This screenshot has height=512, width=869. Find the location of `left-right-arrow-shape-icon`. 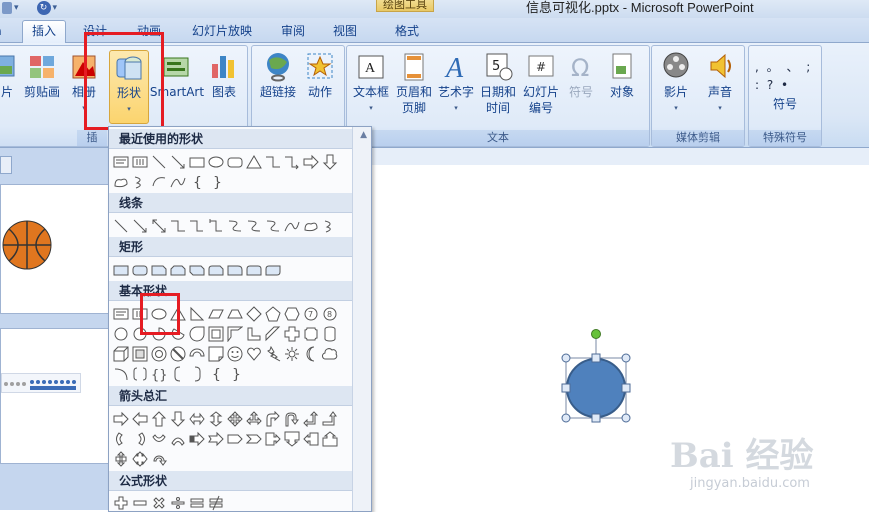

left-right-arrow-shape-icon is located at coordinates (196, 419).